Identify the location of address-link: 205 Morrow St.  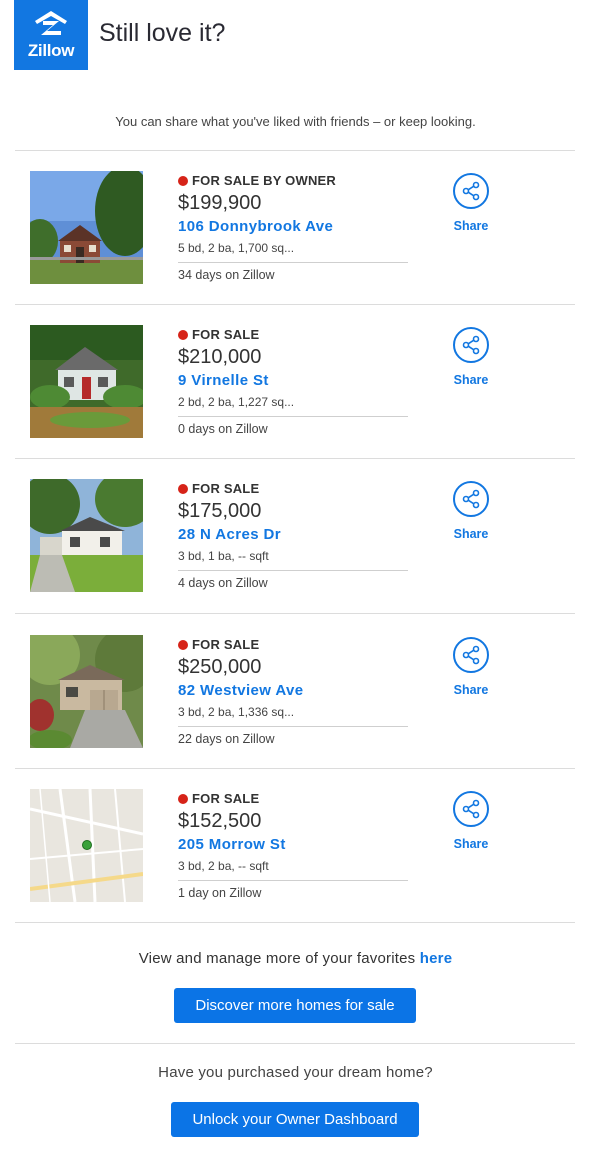
(232, 844).